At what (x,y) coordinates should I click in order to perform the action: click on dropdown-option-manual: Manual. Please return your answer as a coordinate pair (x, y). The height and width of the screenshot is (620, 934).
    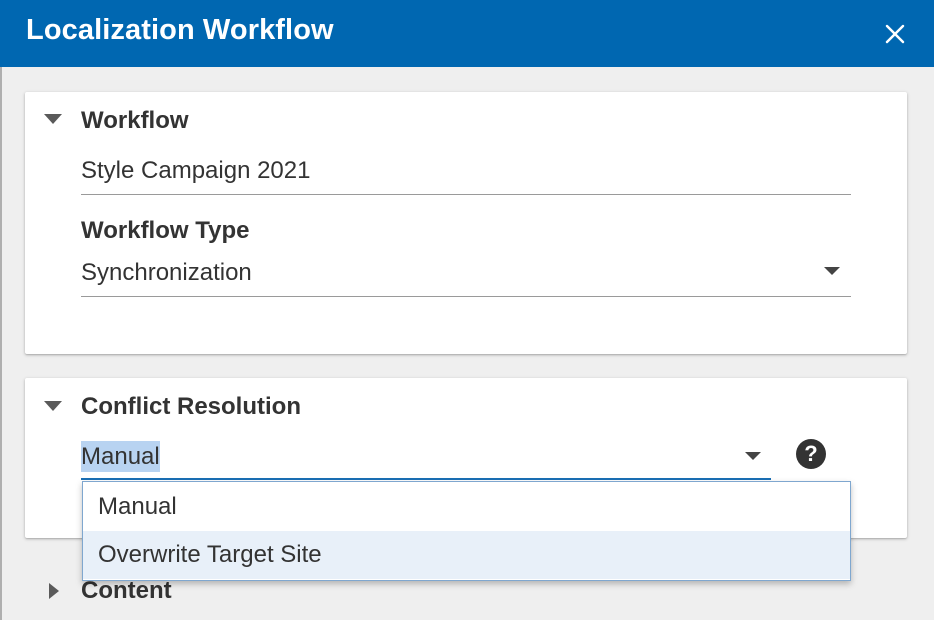
    Looking at the image, I should click on (466, 507).